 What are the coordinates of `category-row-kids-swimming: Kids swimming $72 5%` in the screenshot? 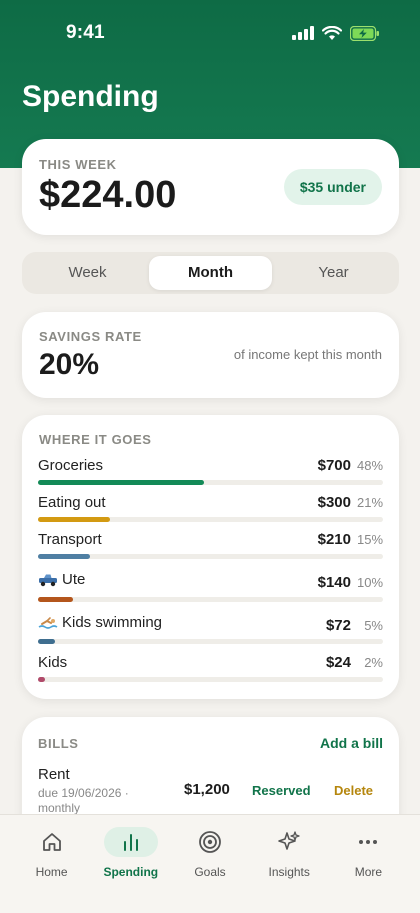 It's located at (210, 629).